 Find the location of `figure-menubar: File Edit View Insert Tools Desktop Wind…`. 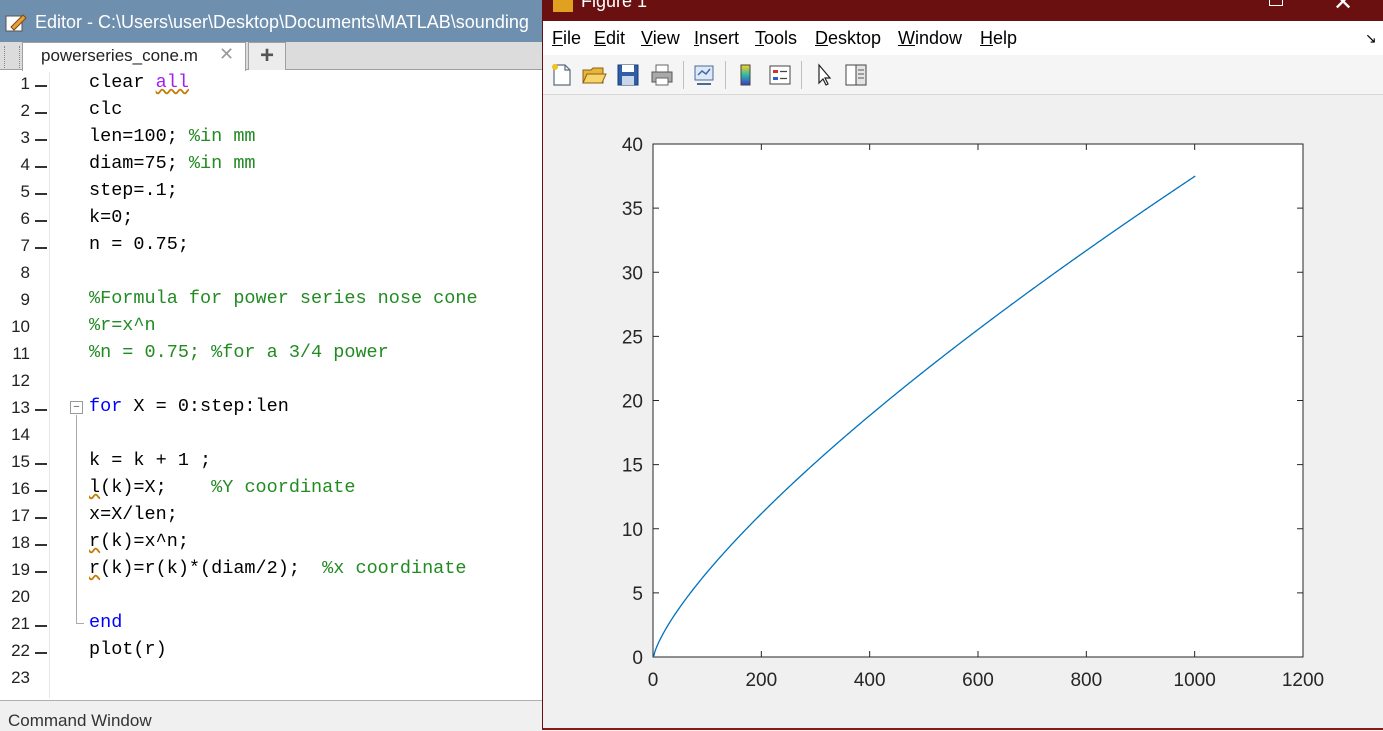

figure-menubar: File Edit View Insert Tools Desktop Wind… is located at coordinates (963, 38).